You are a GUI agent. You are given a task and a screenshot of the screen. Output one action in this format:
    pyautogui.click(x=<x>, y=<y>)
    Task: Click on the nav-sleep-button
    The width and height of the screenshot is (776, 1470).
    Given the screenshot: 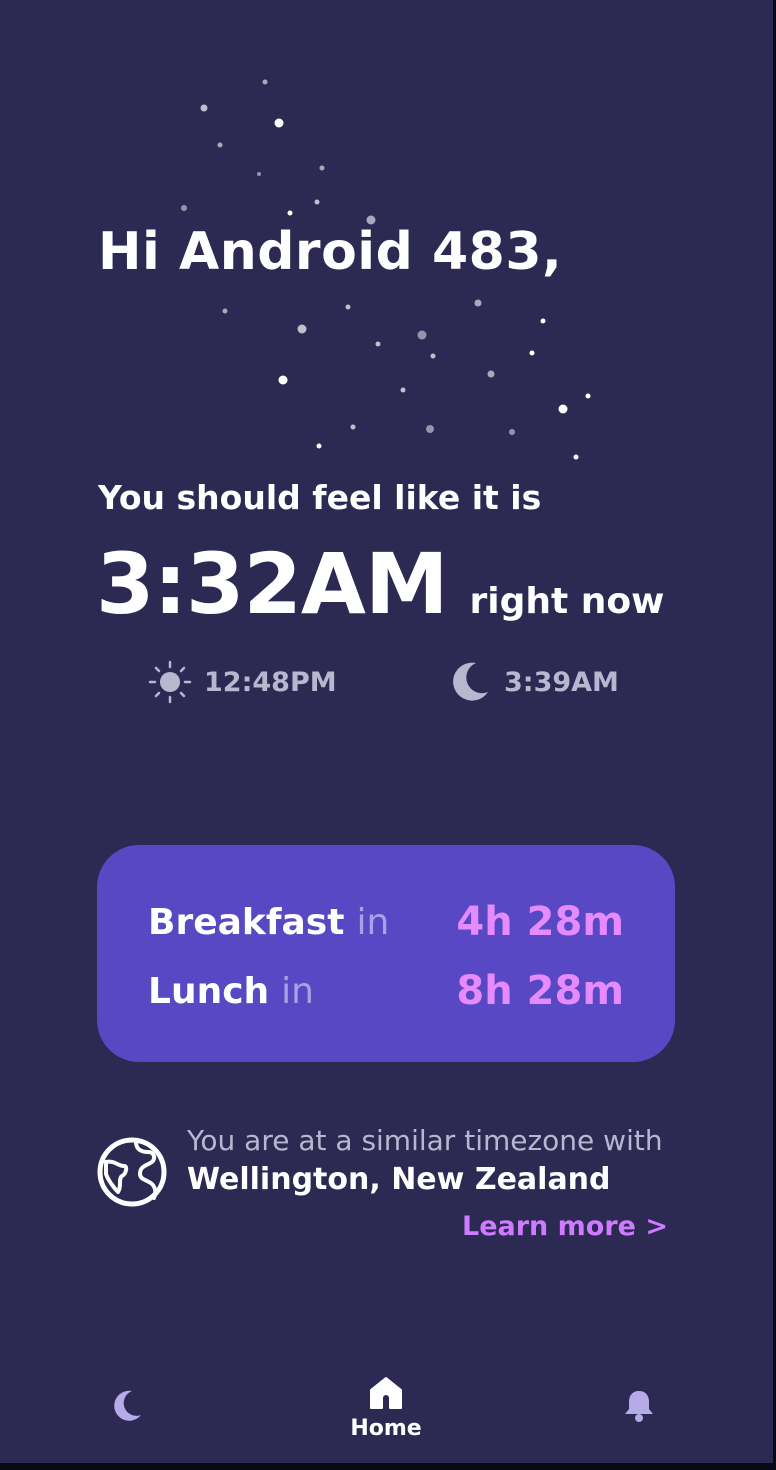 What is the action you would take?
    pyautogui.click(x=126, y=1406)
    